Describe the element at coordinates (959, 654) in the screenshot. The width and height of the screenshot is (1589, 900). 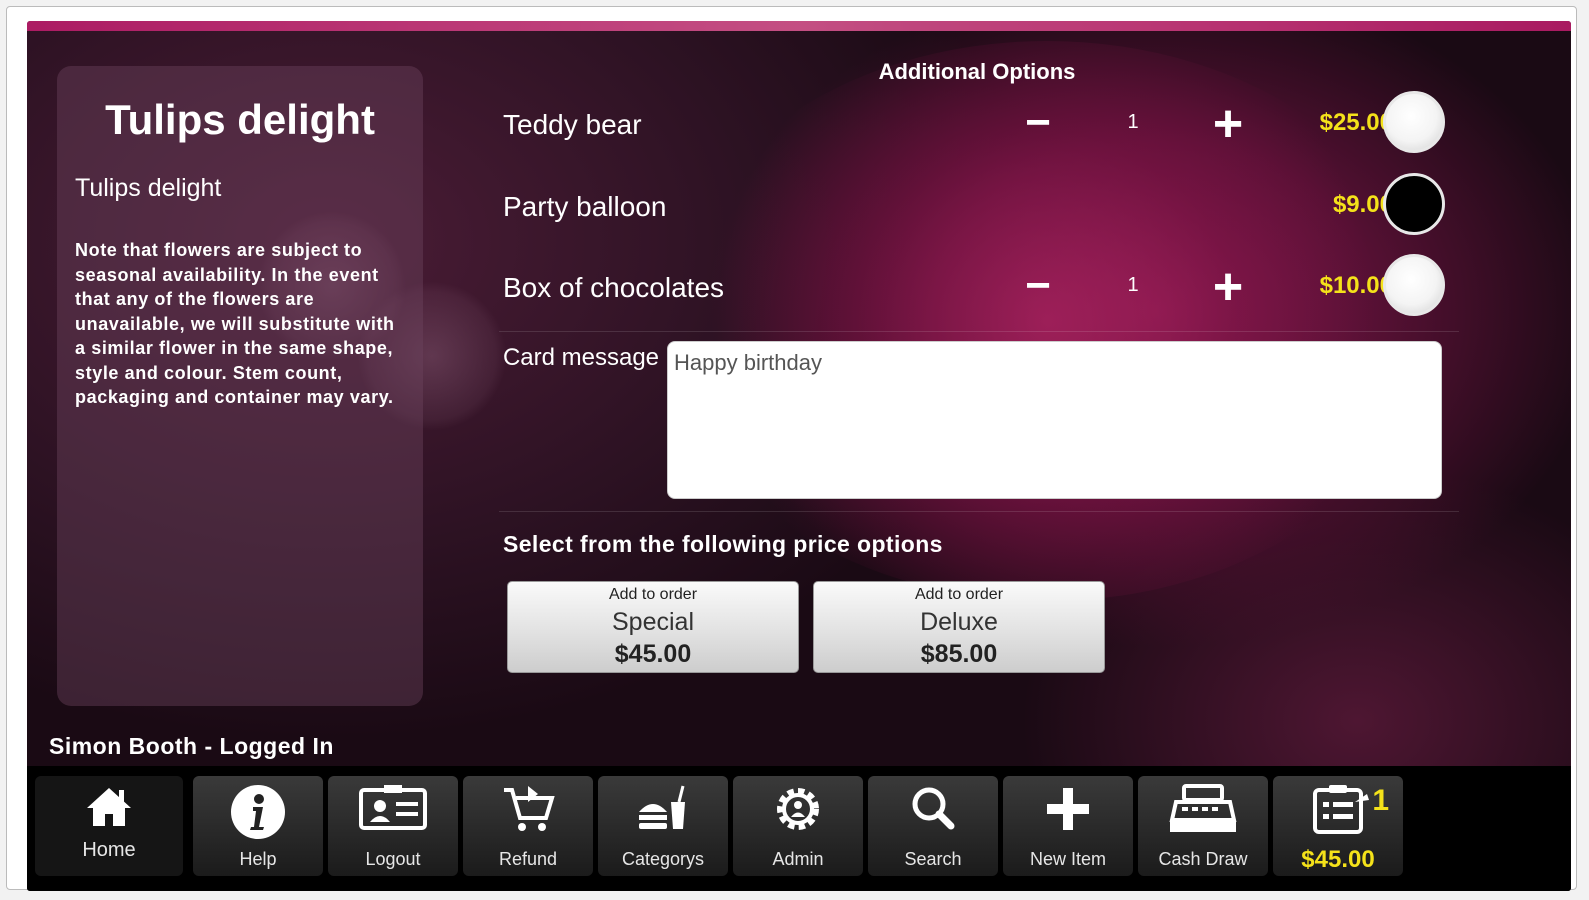
I see `button-option-price: $85.00` at that location.